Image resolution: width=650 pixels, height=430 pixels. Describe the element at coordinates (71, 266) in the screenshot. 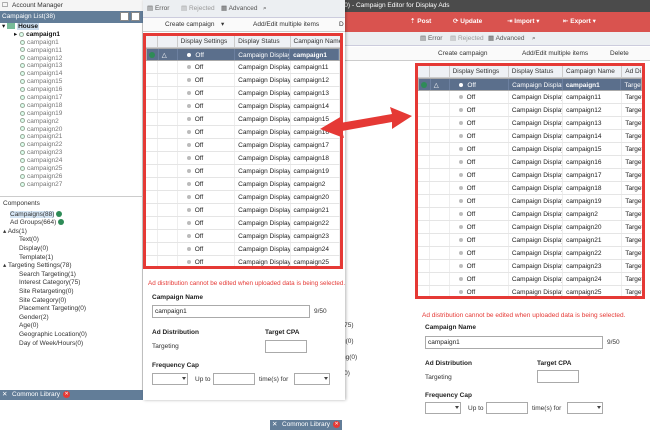

I see `component-item: ▴ Targeting Settings(78)` at that location.